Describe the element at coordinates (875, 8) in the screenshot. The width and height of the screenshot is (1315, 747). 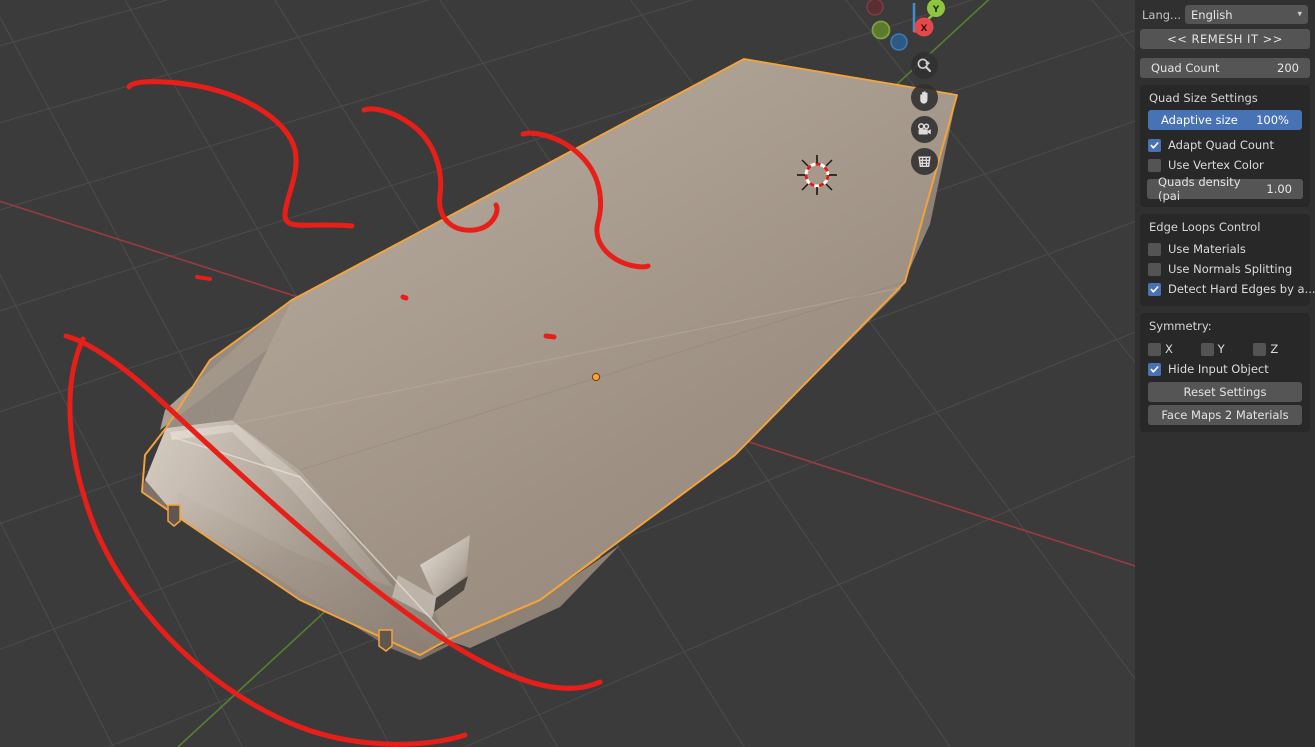
I see `gizmo-ball-neg-x` at that location.